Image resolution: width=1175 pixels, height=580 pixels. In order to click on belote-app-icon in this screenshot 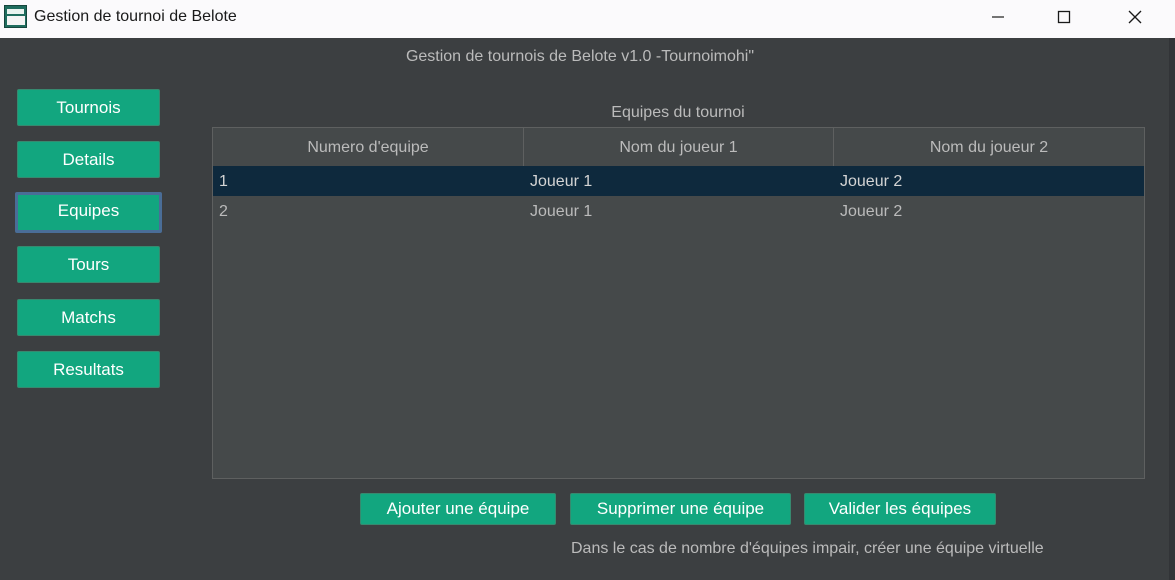, I will do `click(15, 16)`.